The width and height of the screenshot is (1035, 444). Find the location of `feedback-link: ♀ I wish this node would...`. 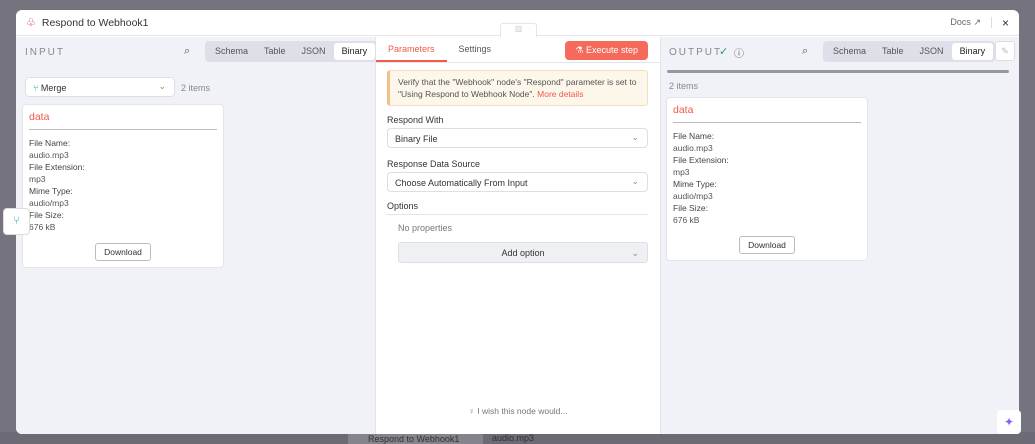

feedback-link: ♀ I wish this node would... is located at coordinates (518, 411).